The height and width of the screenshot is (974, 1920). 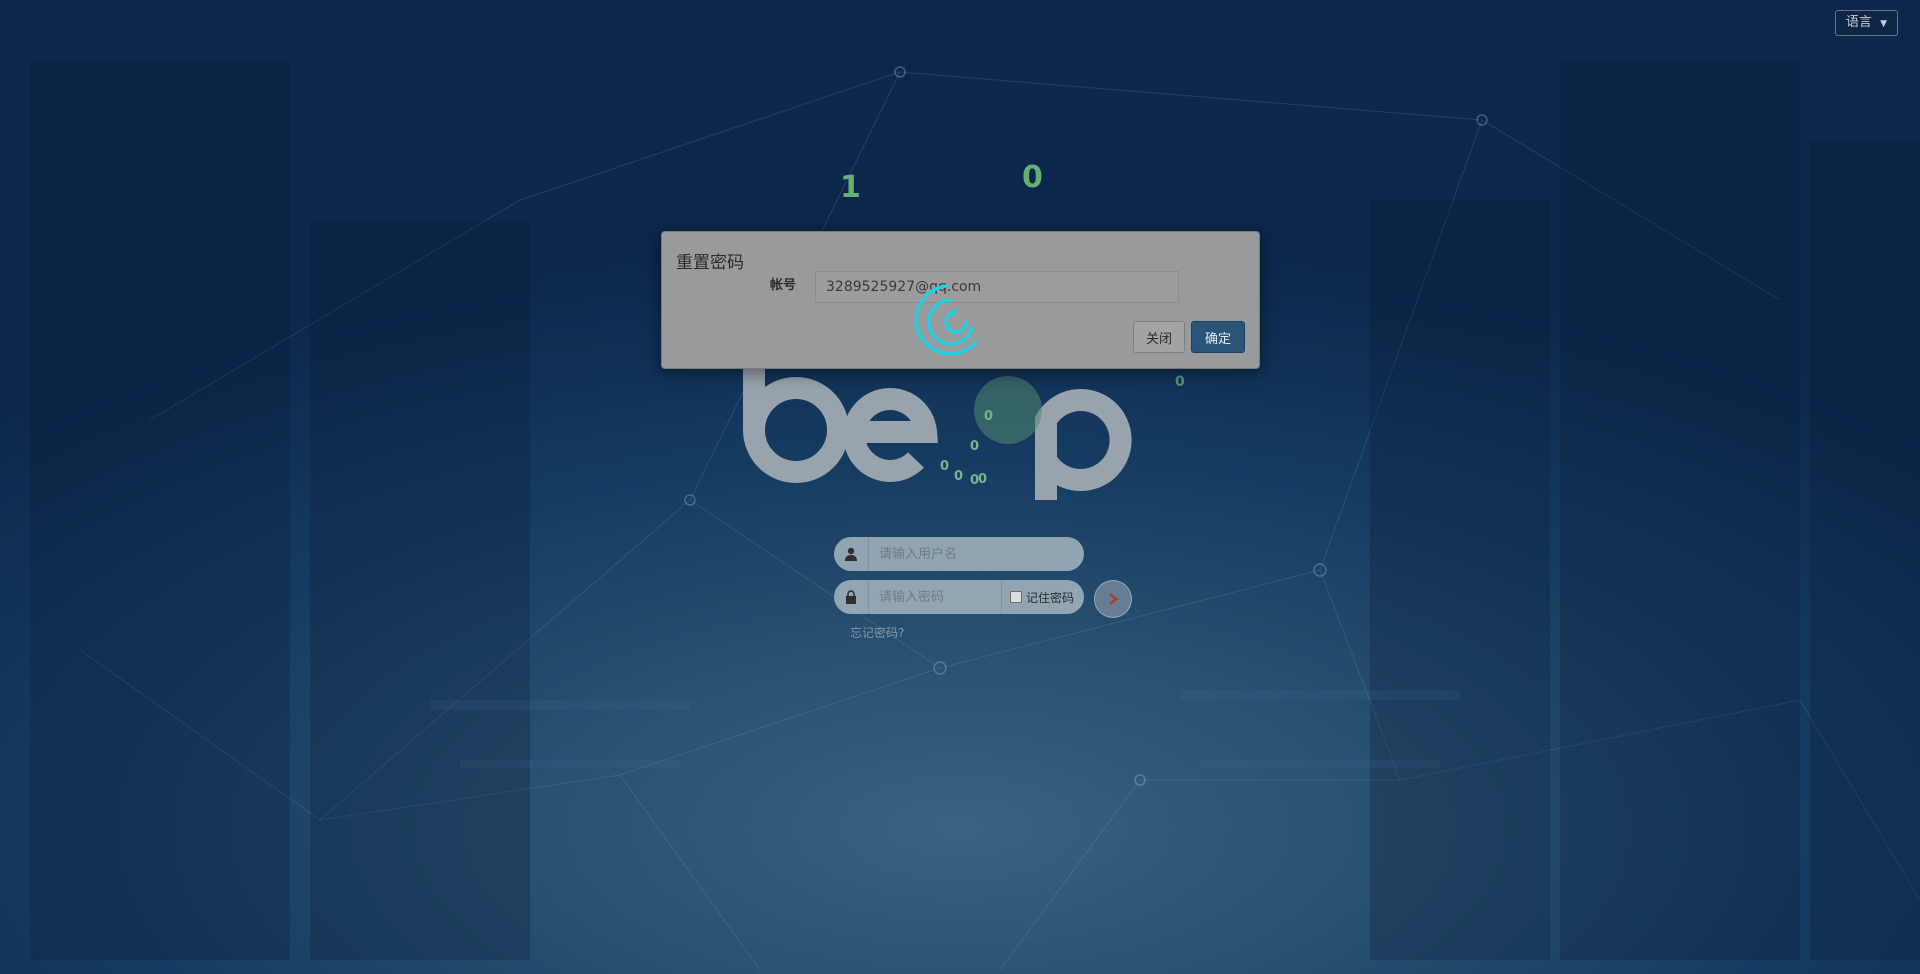 I want to click on account-label: 帐号, so click(x=783, y=285).